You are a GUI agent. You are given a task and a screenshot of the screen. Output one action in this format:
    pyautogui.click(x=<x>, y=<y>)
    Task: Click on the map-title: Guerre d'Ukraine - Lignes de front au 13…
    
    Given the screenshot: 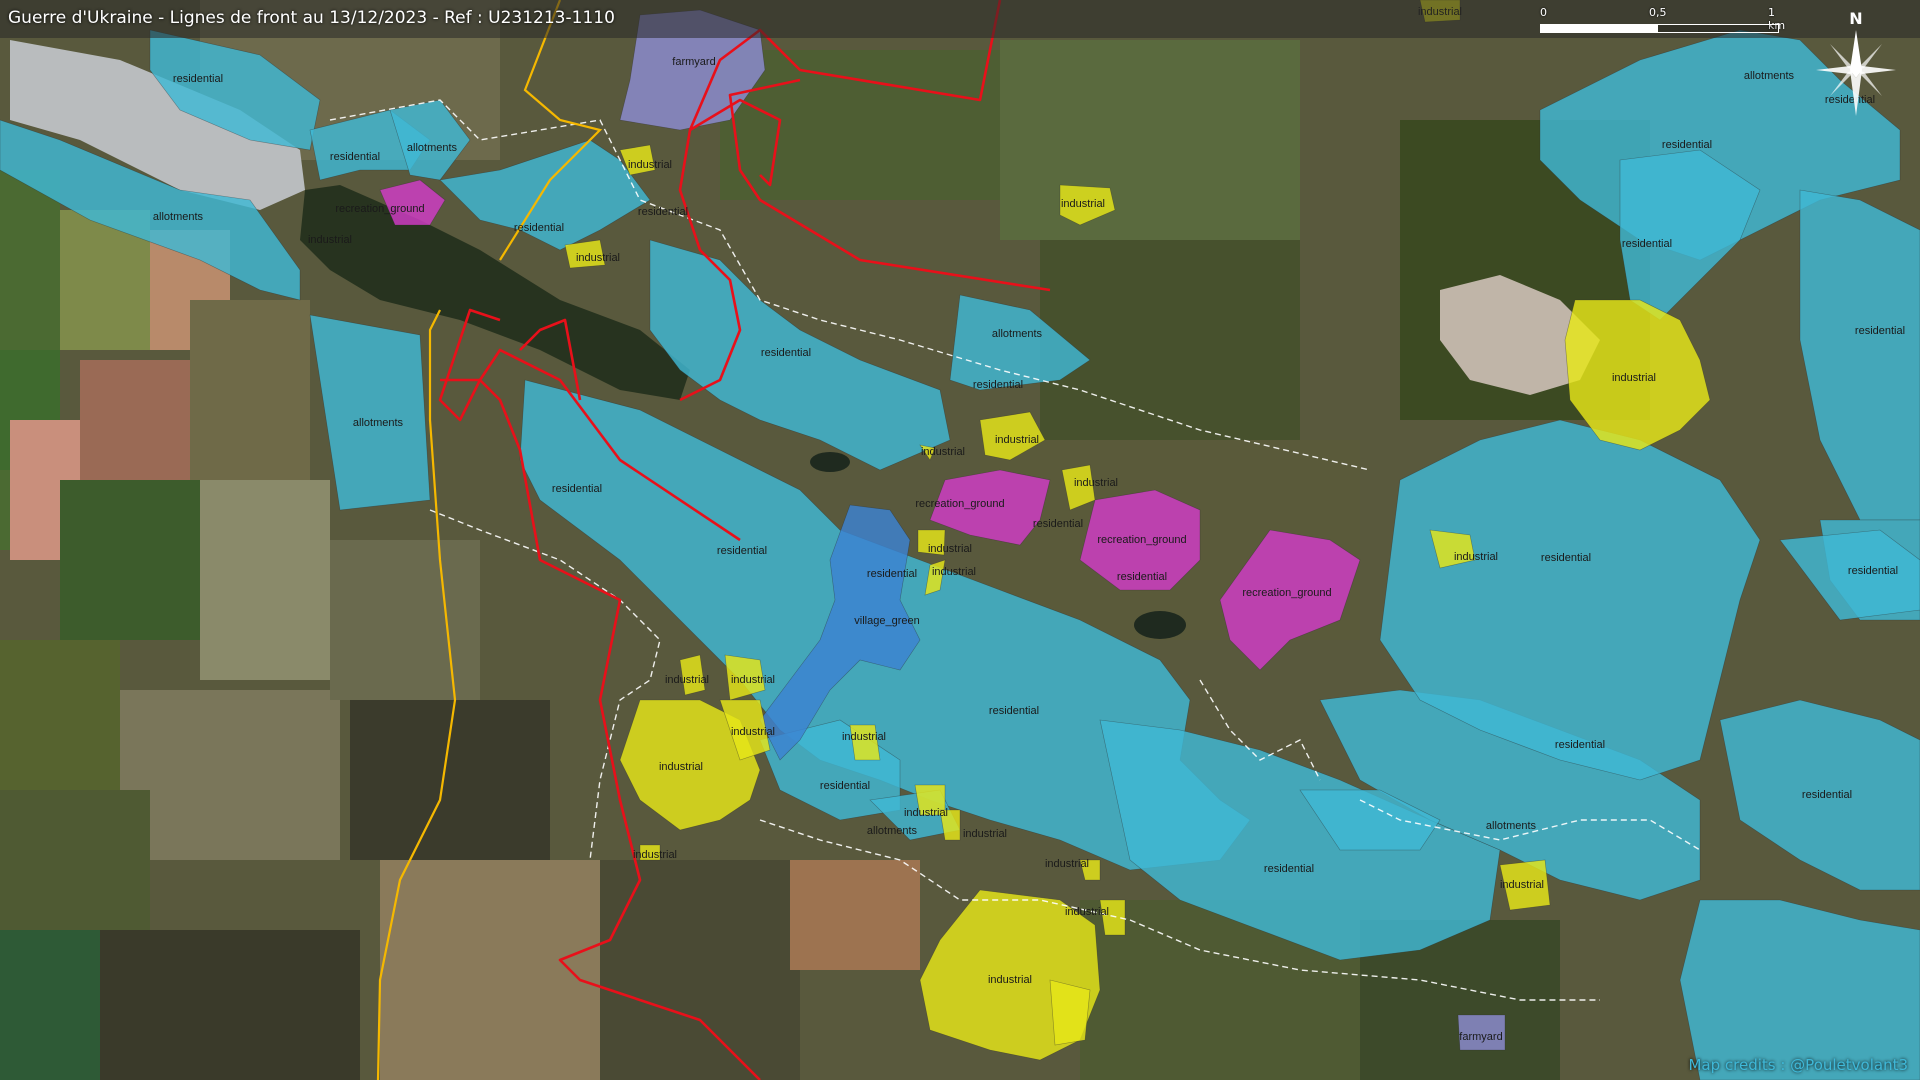 What is the action you would take?
    pyautogui.click(x=311, y=18)
    